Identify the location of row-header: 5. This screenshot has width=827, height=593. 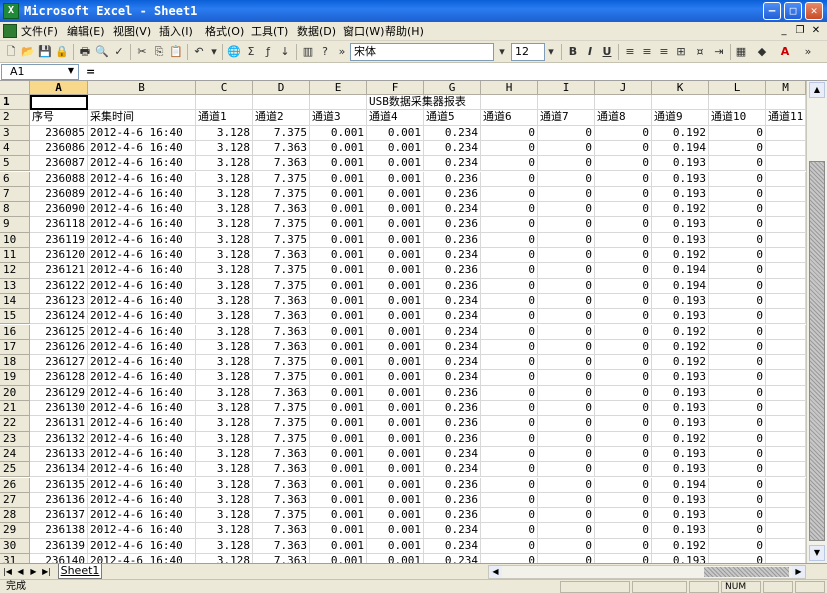
(15, 164).